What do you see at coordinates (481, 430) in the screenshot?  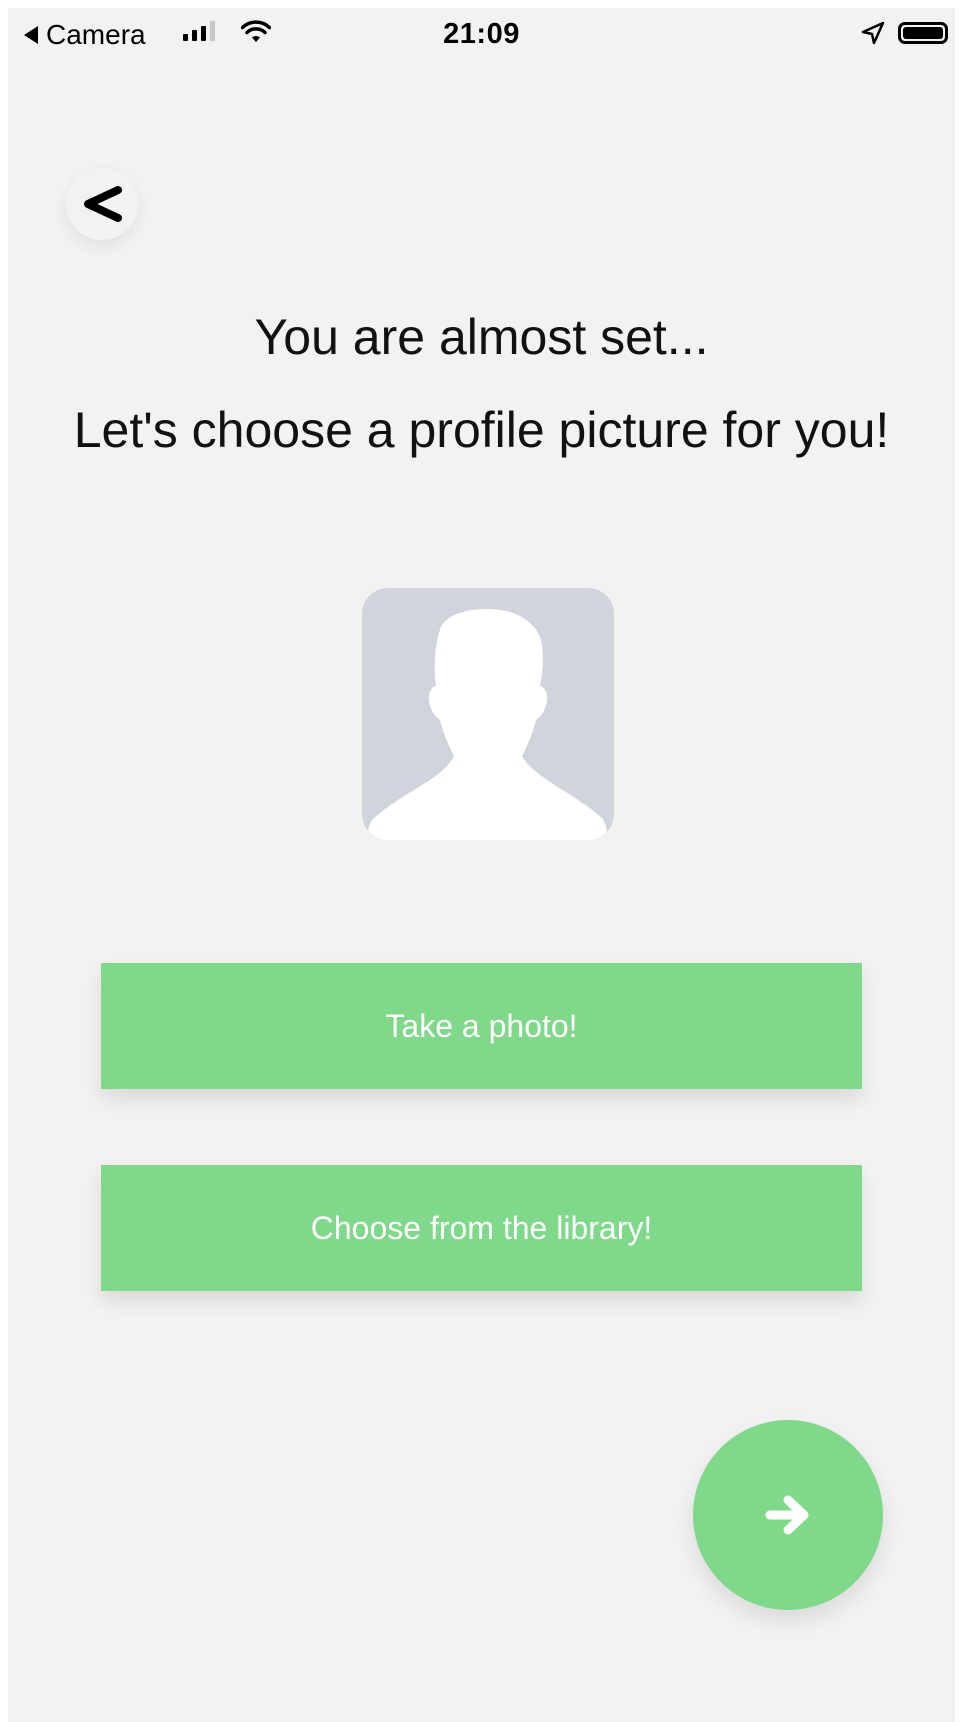 I see `page-subtitle: Let's choose a profile picture for you!` at bounding box center [481, 430].